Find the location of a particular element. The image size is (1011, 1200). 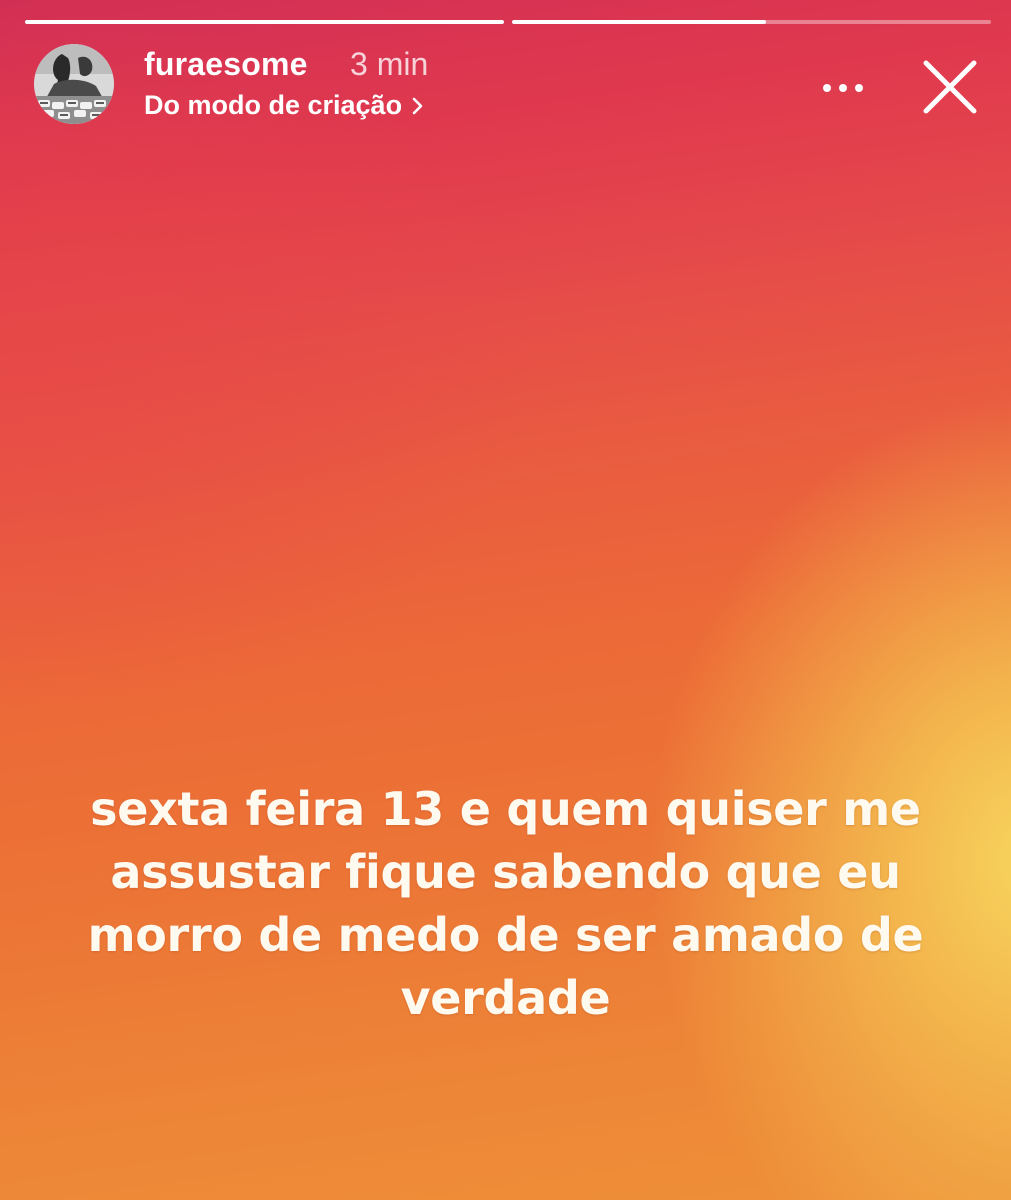

story-progress-bar is located at coordinates (508, 22).